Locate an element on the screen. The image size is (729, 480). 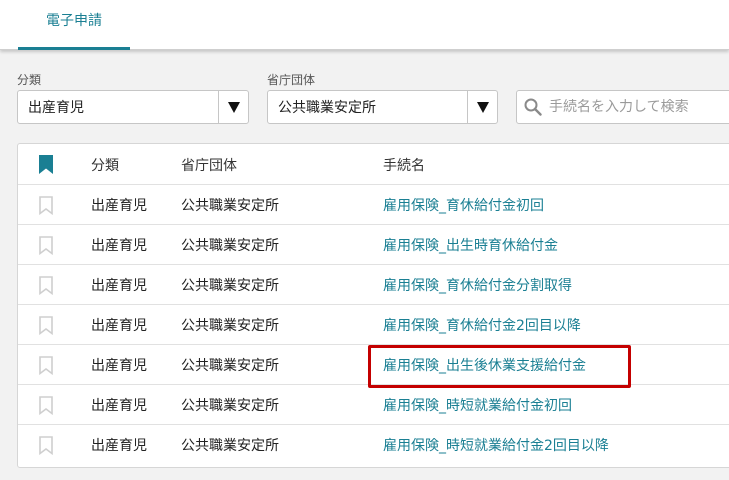
tab-e-application: 電子申請 is located at coordinates (74, 25).